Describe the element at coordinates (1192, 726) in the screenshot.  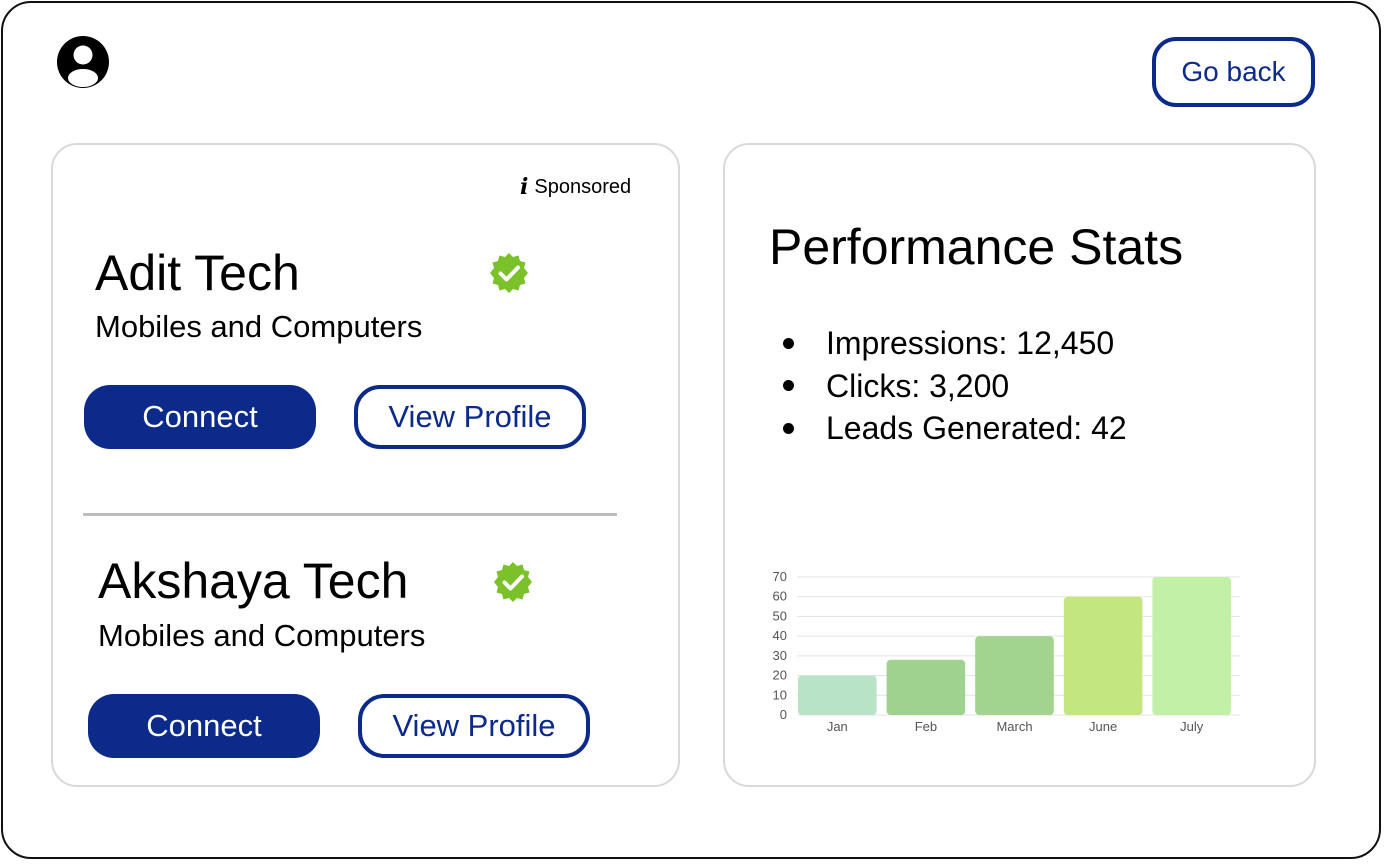
I see `x-tick-label: July` at that location.